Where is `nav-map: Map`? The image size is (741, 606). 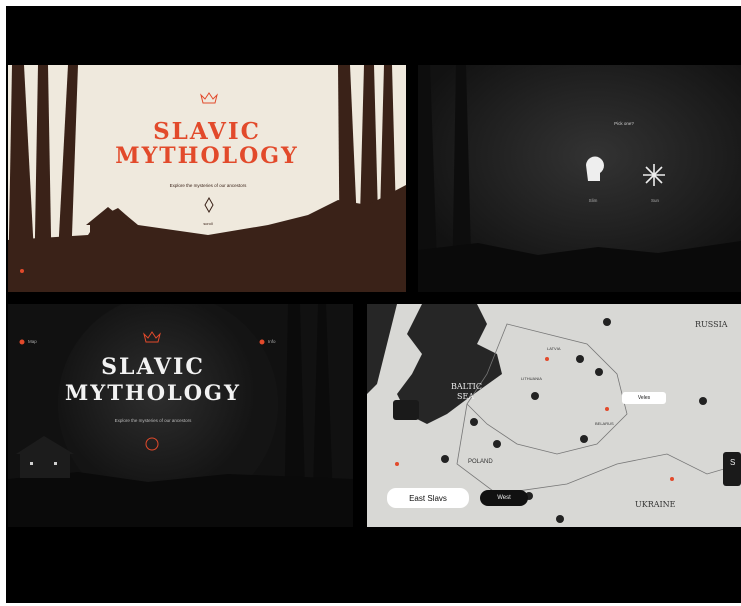
nav-map: Map is located at coordinates (38, 341).